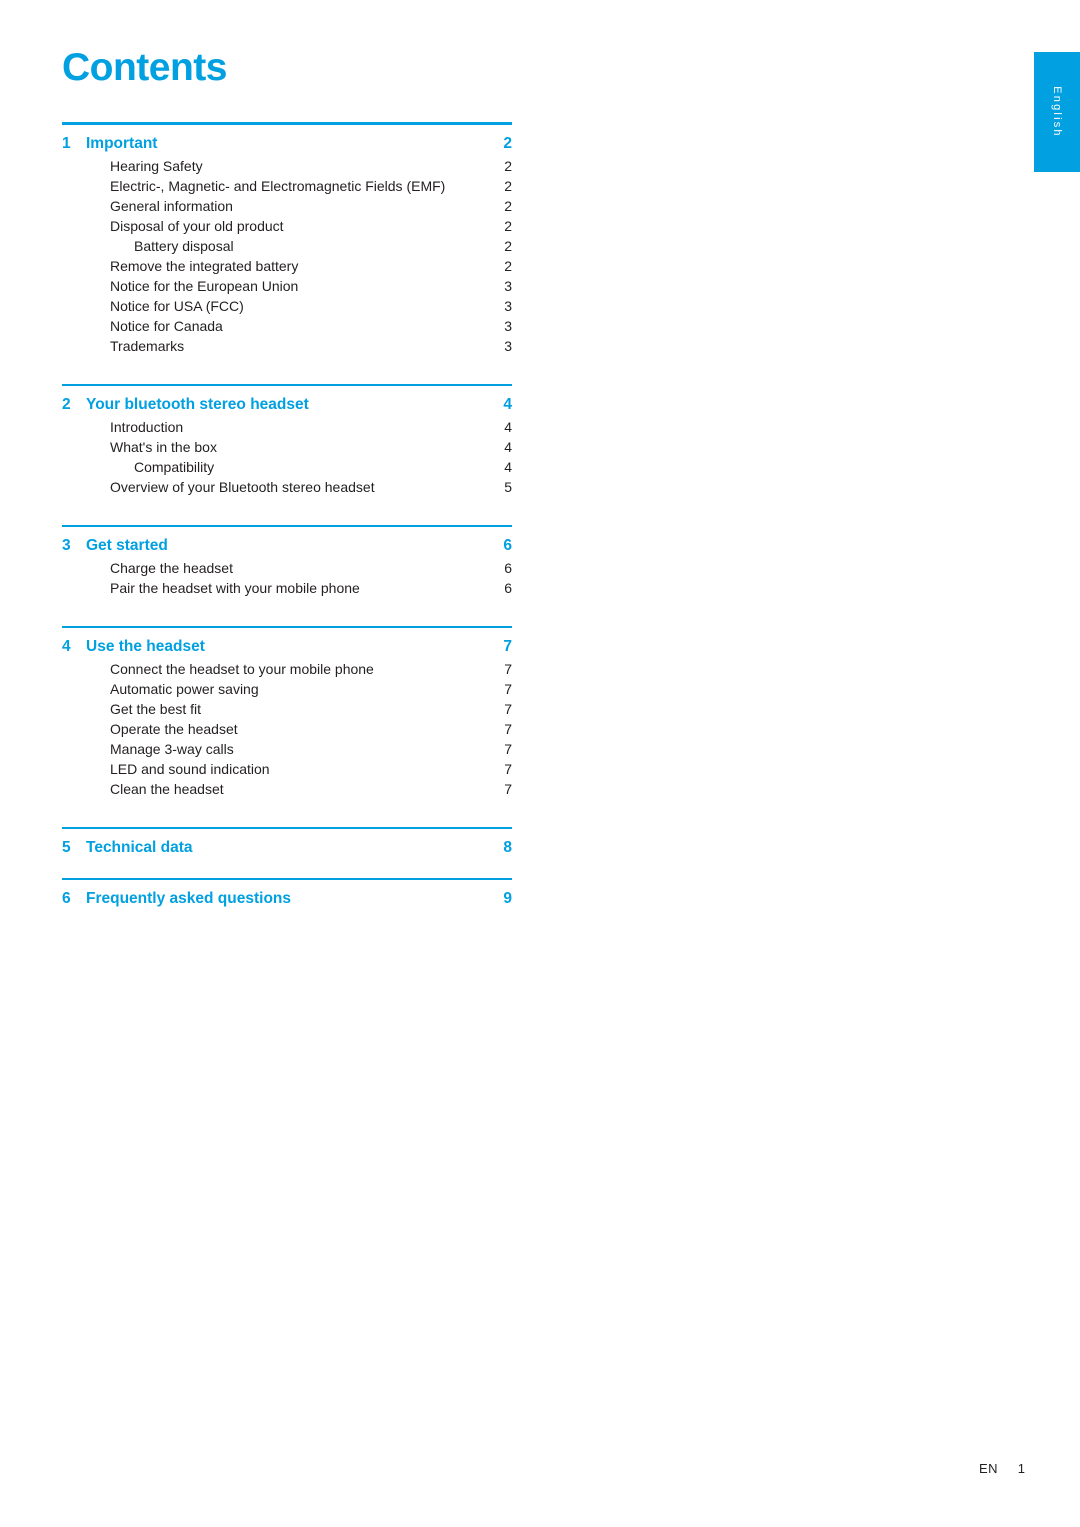  I want to click on toc-entry-row: Get the best fit 7, so click(287, 709).